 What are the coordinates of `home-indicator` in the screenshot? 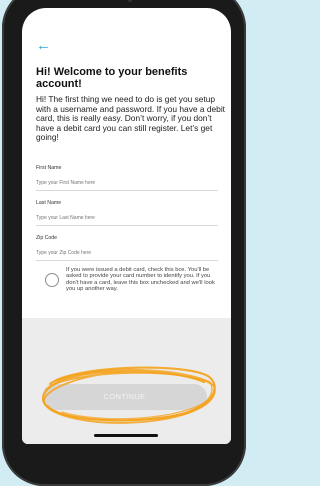 It's located at (126, 435).